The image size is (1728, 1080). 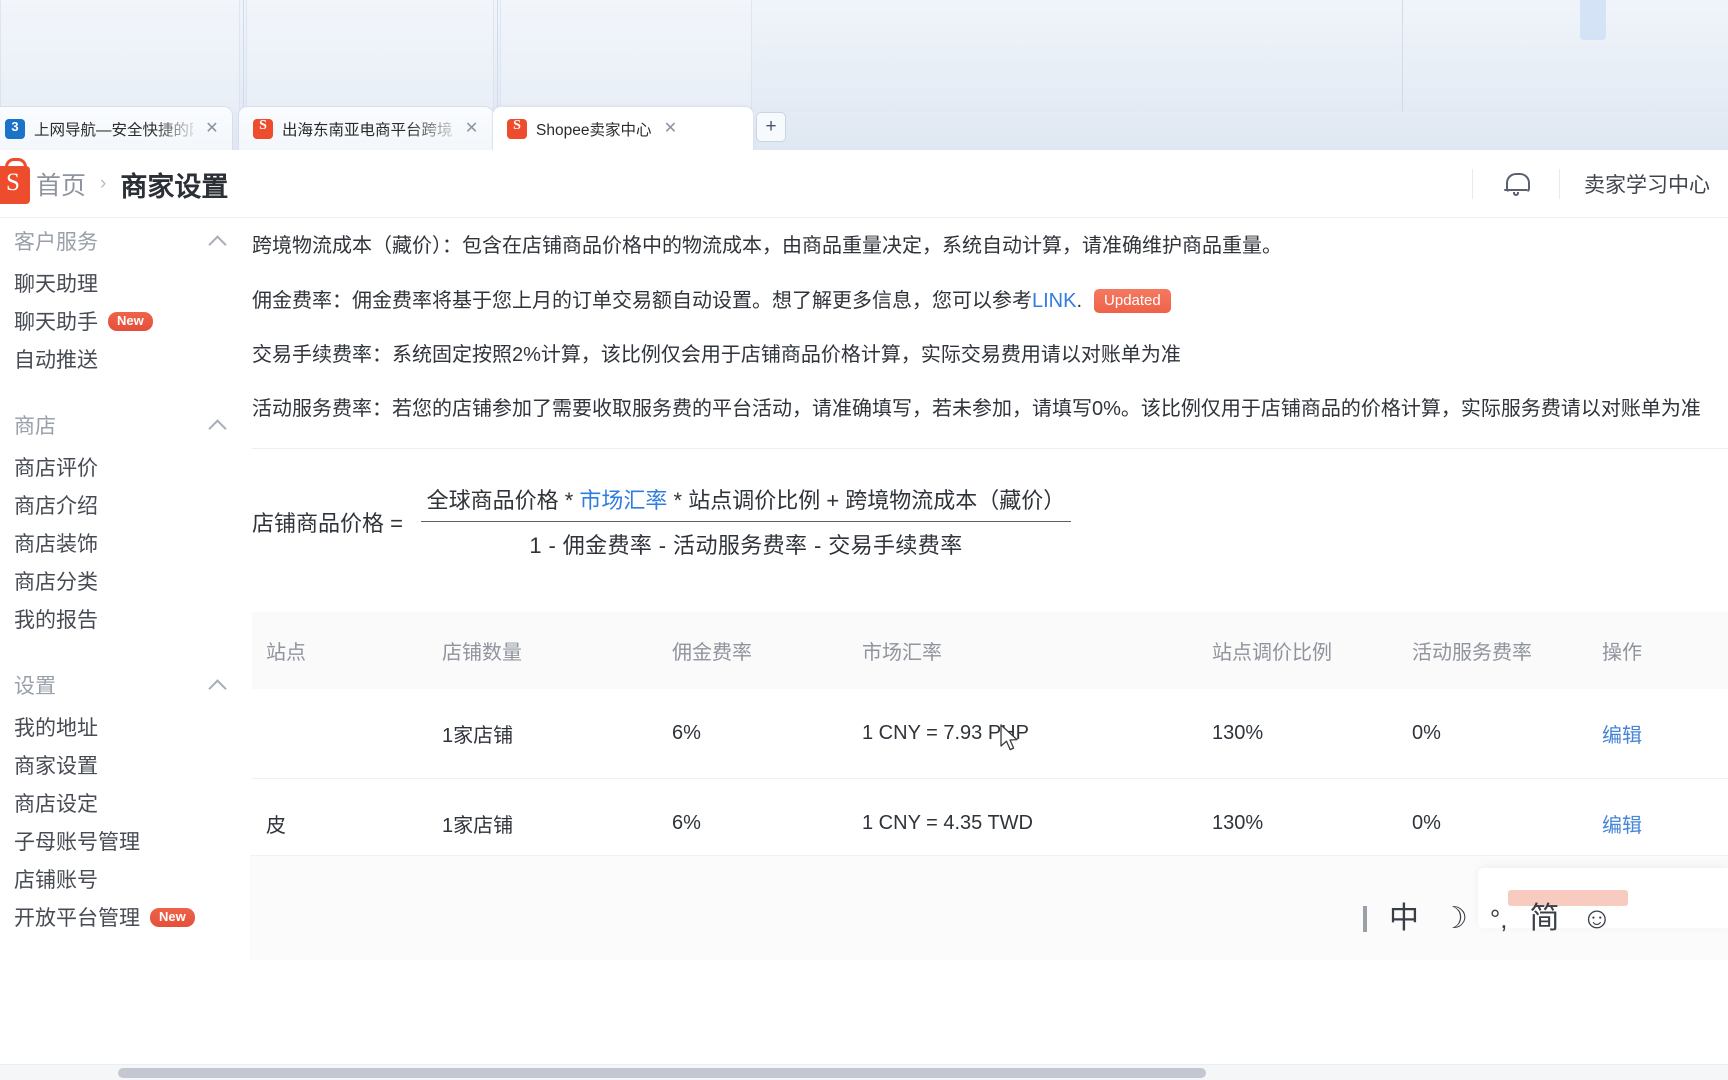 What do you see at coordinates (771, 127) in the screenshot?
I see `new-tab-button: +` at bounding box center [771, 127].